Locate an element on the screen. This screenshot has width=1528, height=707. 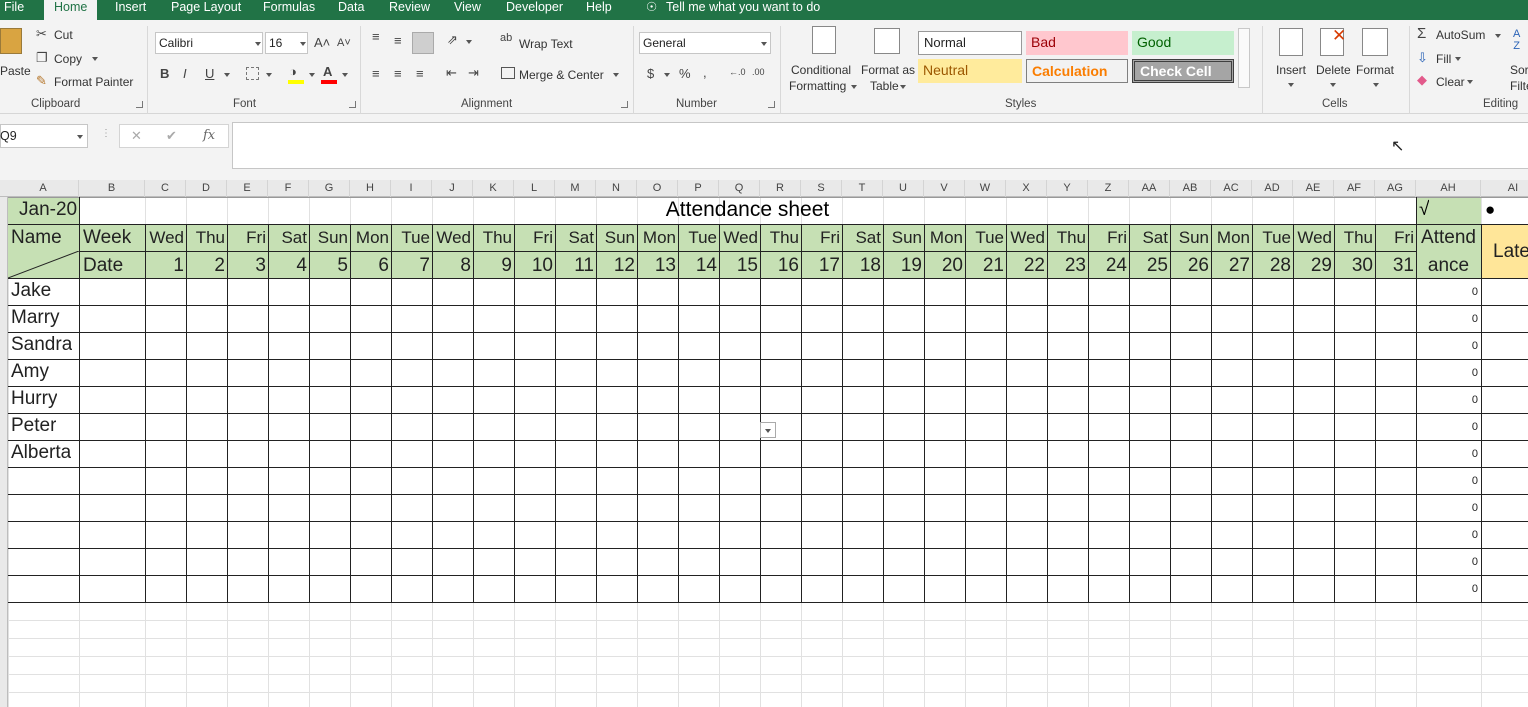
dropdown-button is located at coordinates (768, 430).